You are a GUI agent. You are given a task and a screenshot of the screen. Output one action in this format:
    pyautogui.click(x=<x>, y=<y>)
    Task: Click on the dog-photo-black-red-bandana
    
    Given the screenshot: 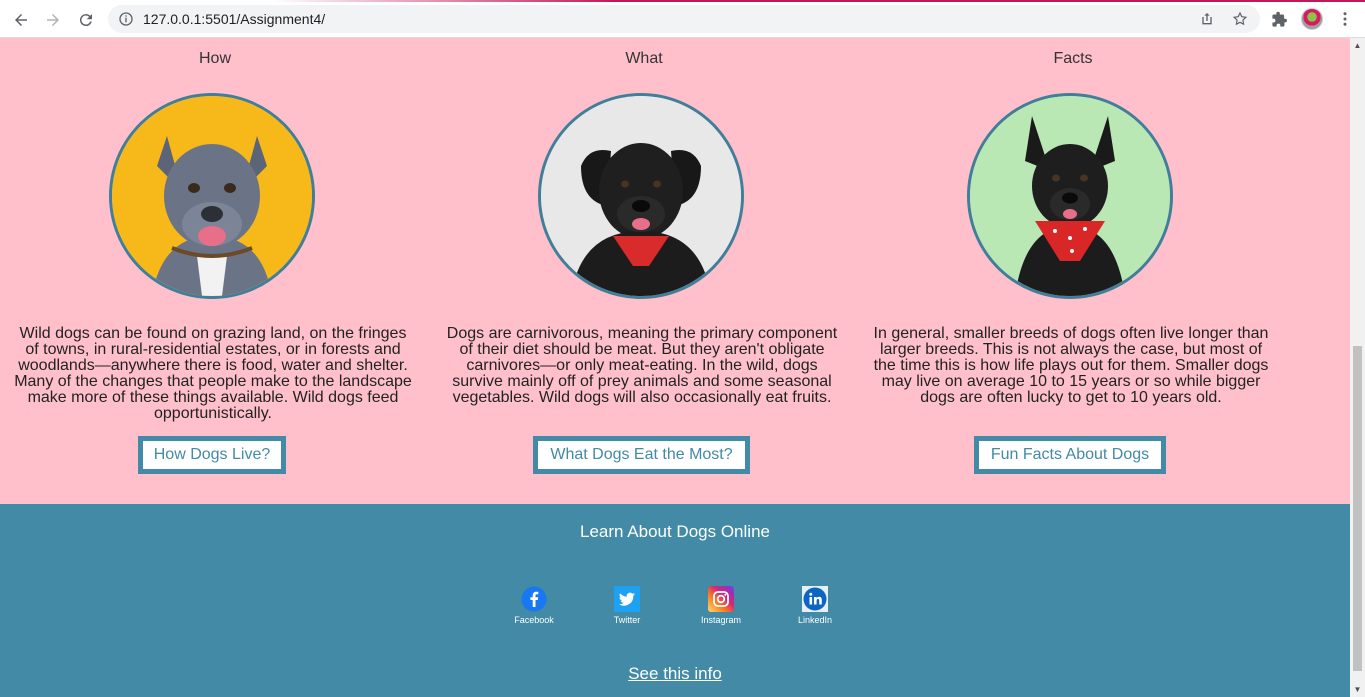 What is the action you would take?
    pyautogui.click(x=1070, y=196)
    